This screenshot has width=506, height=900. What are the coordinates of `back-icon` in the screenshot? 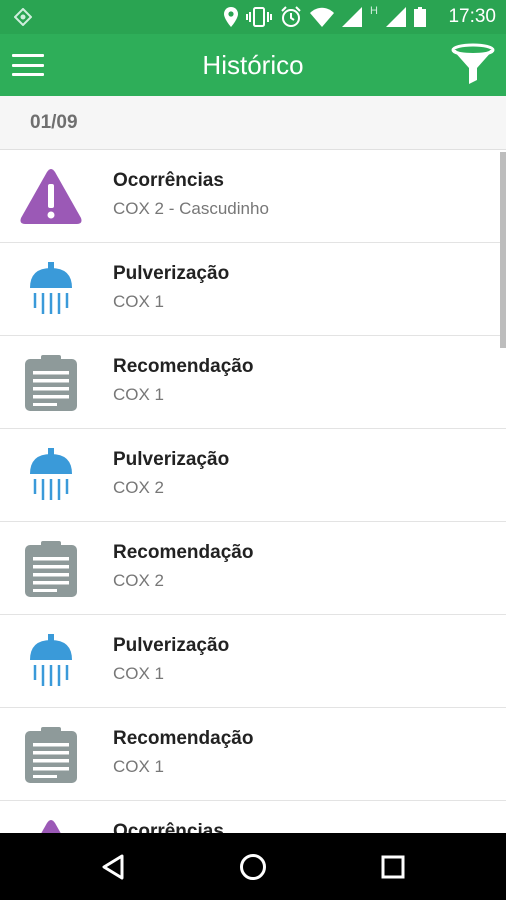 It's located at (113, 867).